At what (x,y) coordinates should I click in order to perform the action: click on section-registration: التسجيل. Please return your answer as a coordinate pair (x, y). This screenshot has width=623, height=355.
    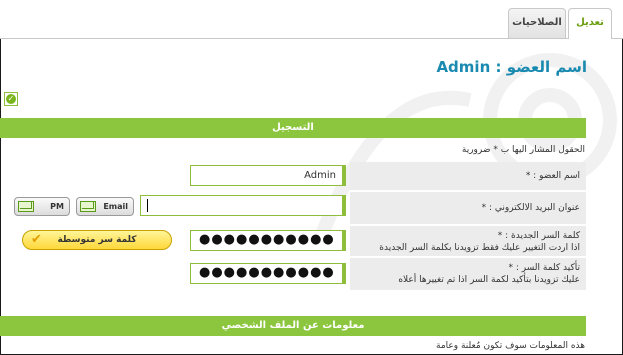
    Looking at the image, I should click on (293, 128).